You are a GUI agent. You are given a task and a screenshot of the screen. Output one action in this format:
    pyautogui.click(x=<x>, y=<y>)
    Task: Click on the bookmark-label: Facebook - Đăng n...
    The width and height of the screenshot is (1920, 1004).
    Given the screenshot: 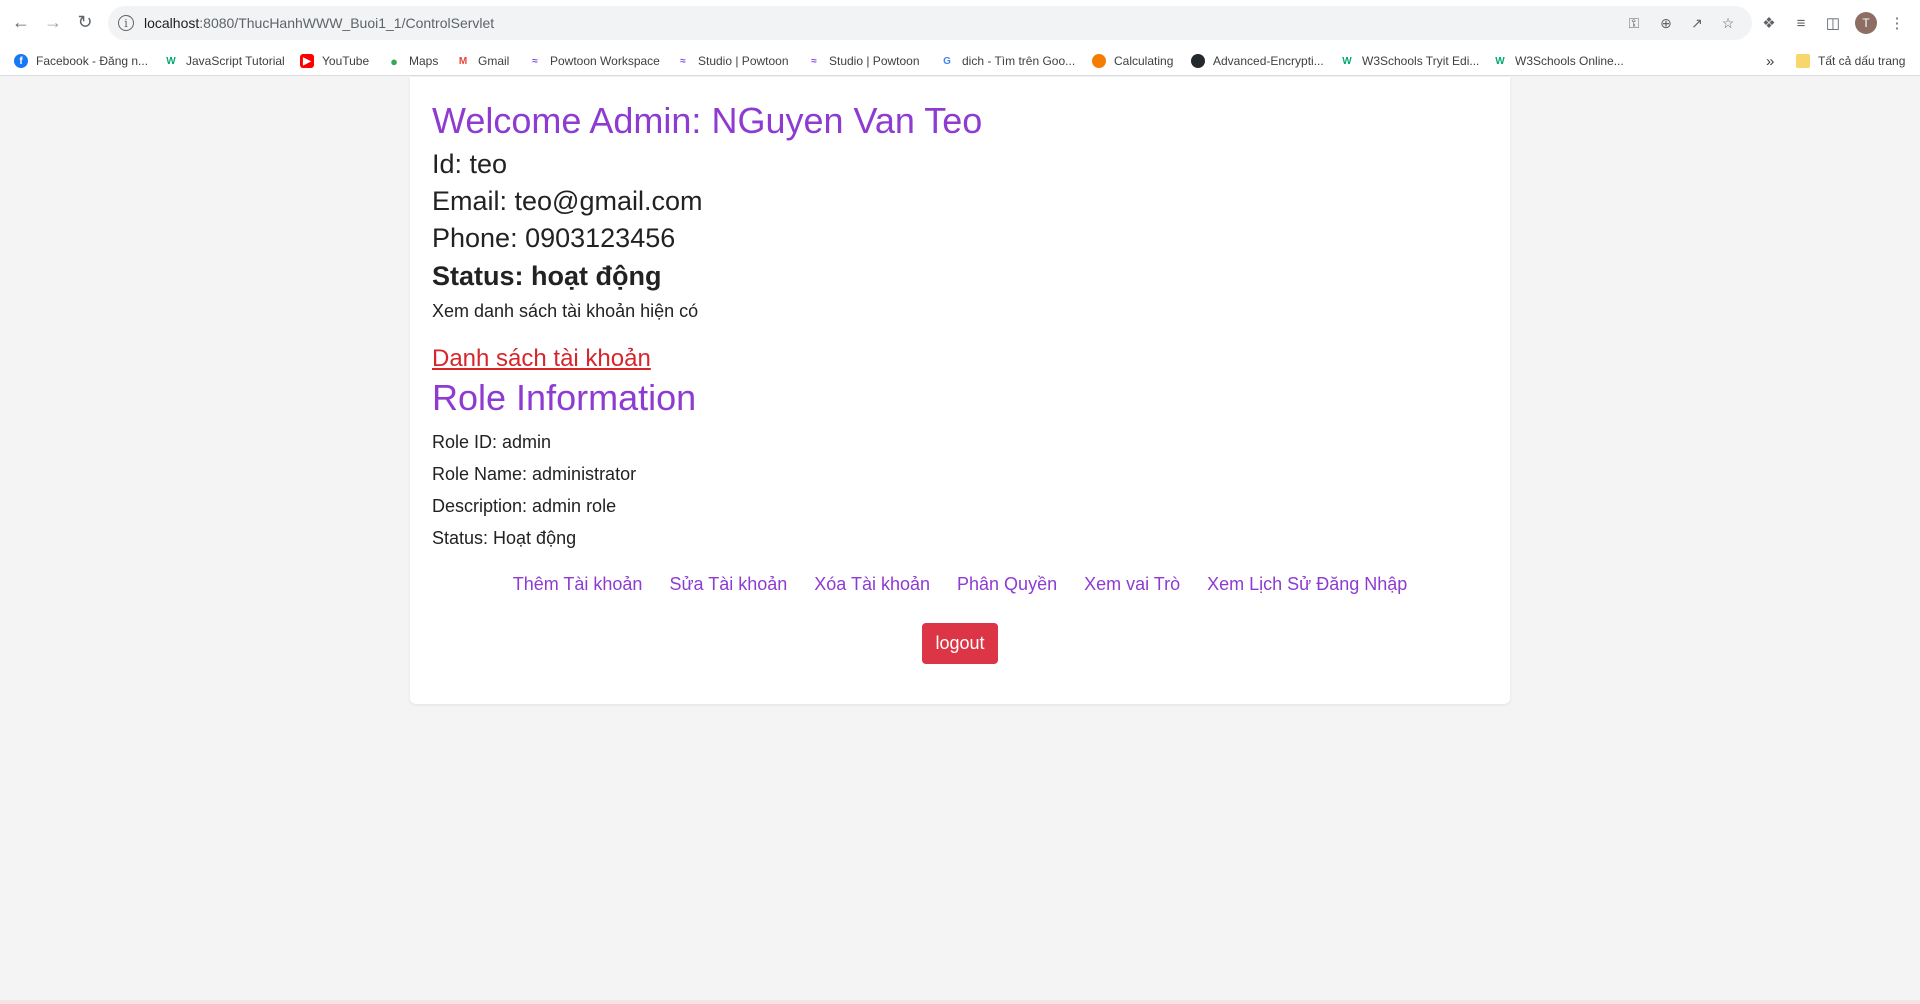 What is the action you would take?
    pyautogui.click(x=92, y=61)
    